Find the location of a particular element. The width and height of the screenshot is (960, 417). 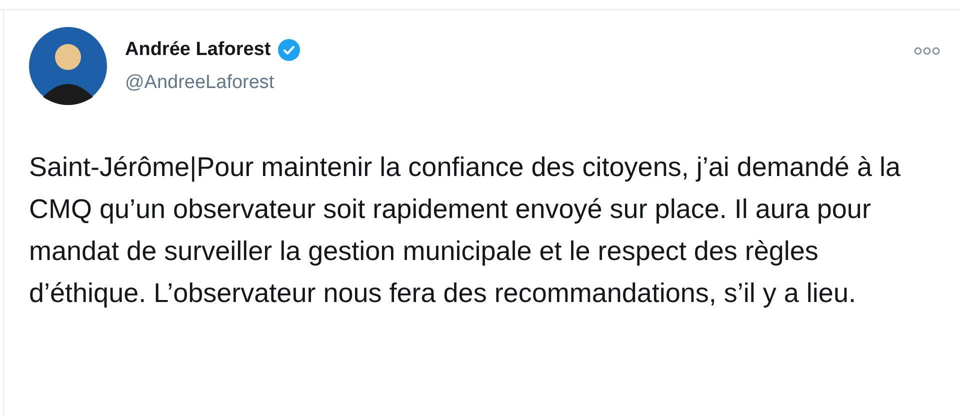

more-options-icon is located at coordinates (927, 51).